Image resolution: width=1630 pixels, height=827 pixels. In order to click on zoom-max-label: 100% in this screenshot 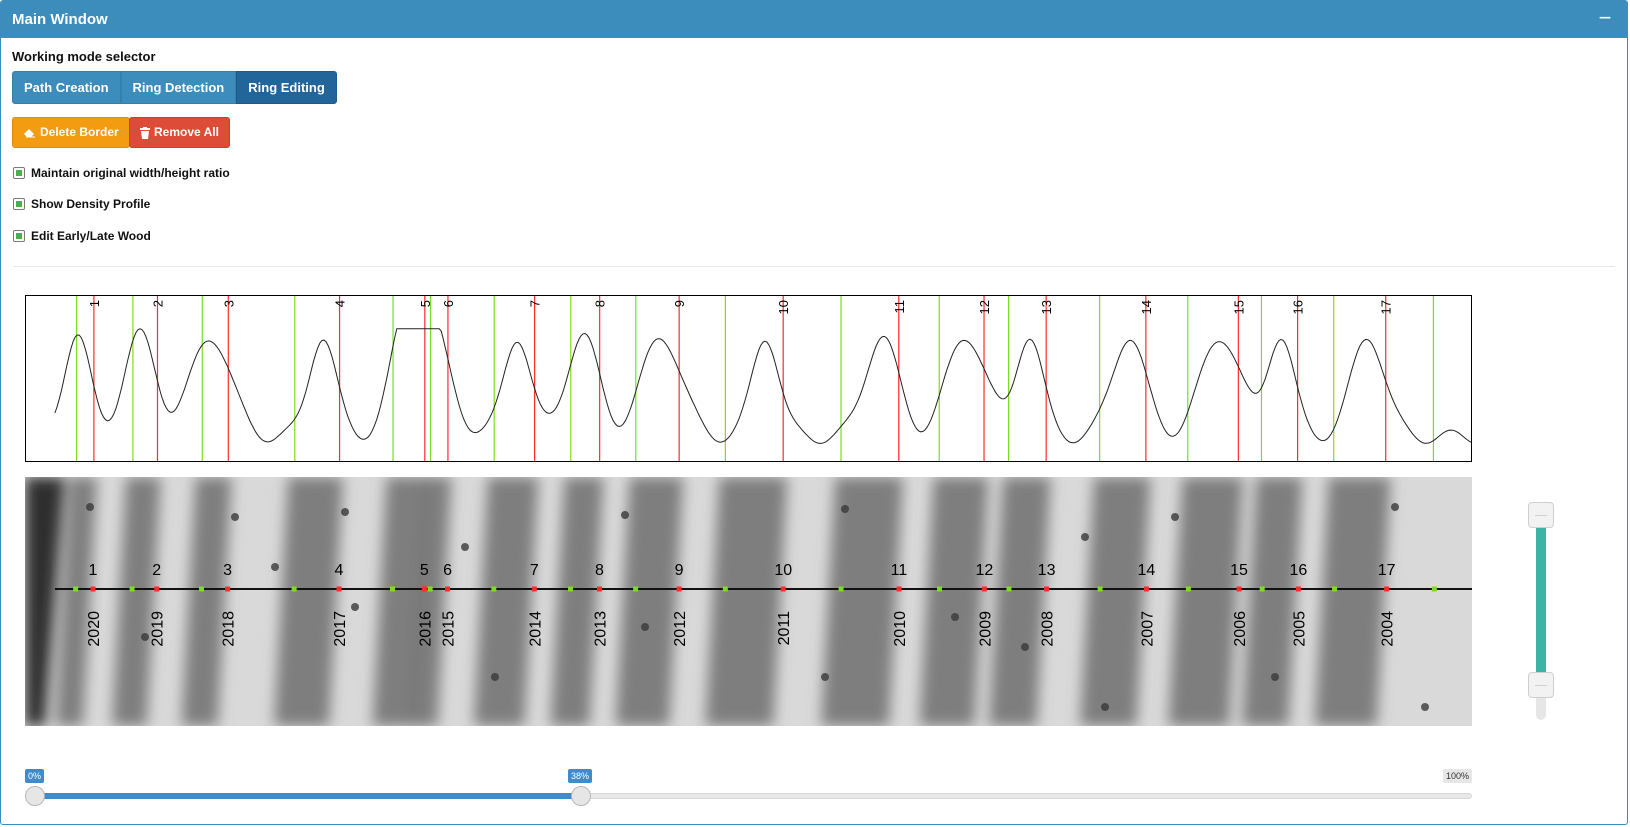, I will do `click(1457, 776)`.